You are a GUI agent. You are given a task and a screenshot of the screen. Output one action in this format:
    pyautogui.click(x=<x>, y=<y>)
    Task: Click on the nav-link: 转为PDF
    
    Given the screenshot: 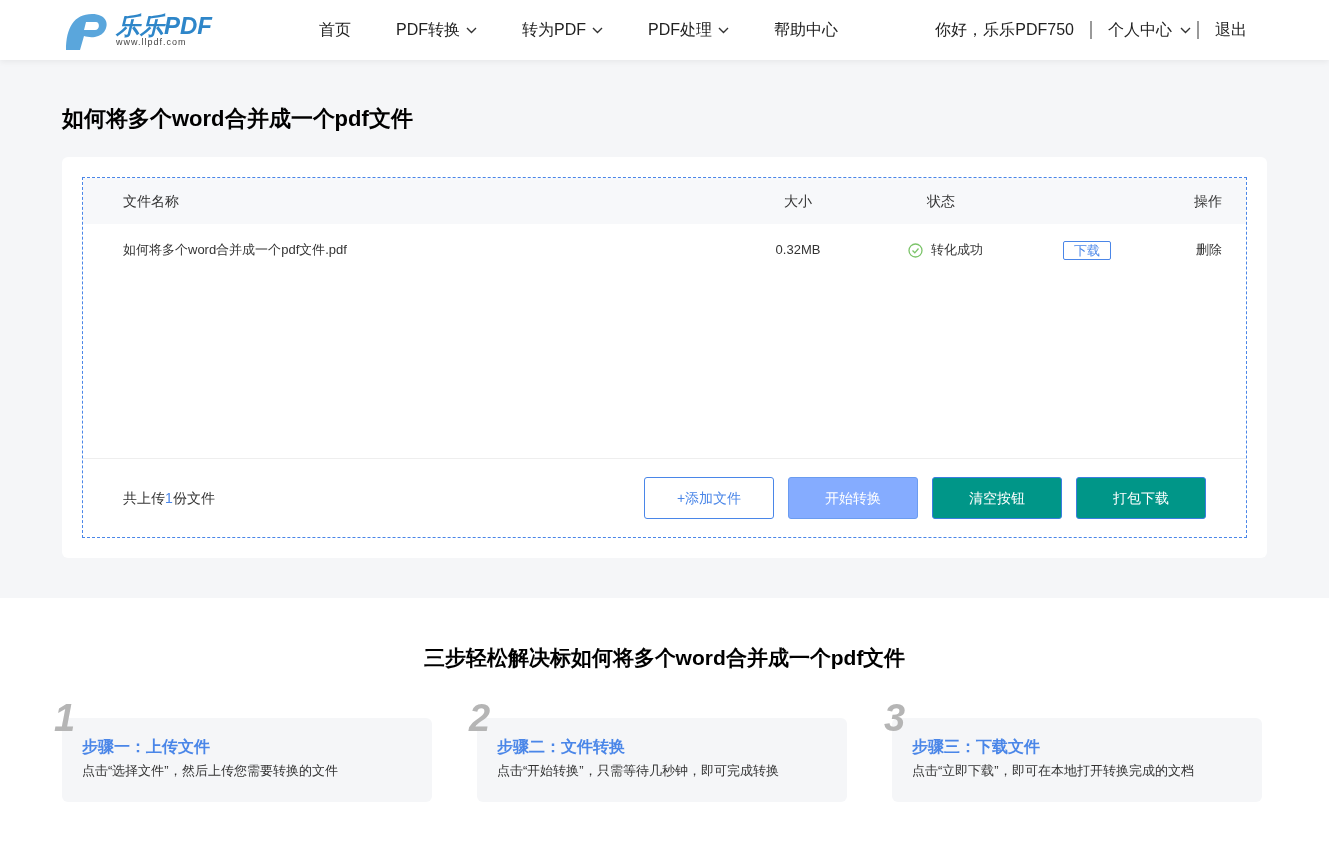 What is the action you would take?
    pyautogui.click(x=562, y=30)
    